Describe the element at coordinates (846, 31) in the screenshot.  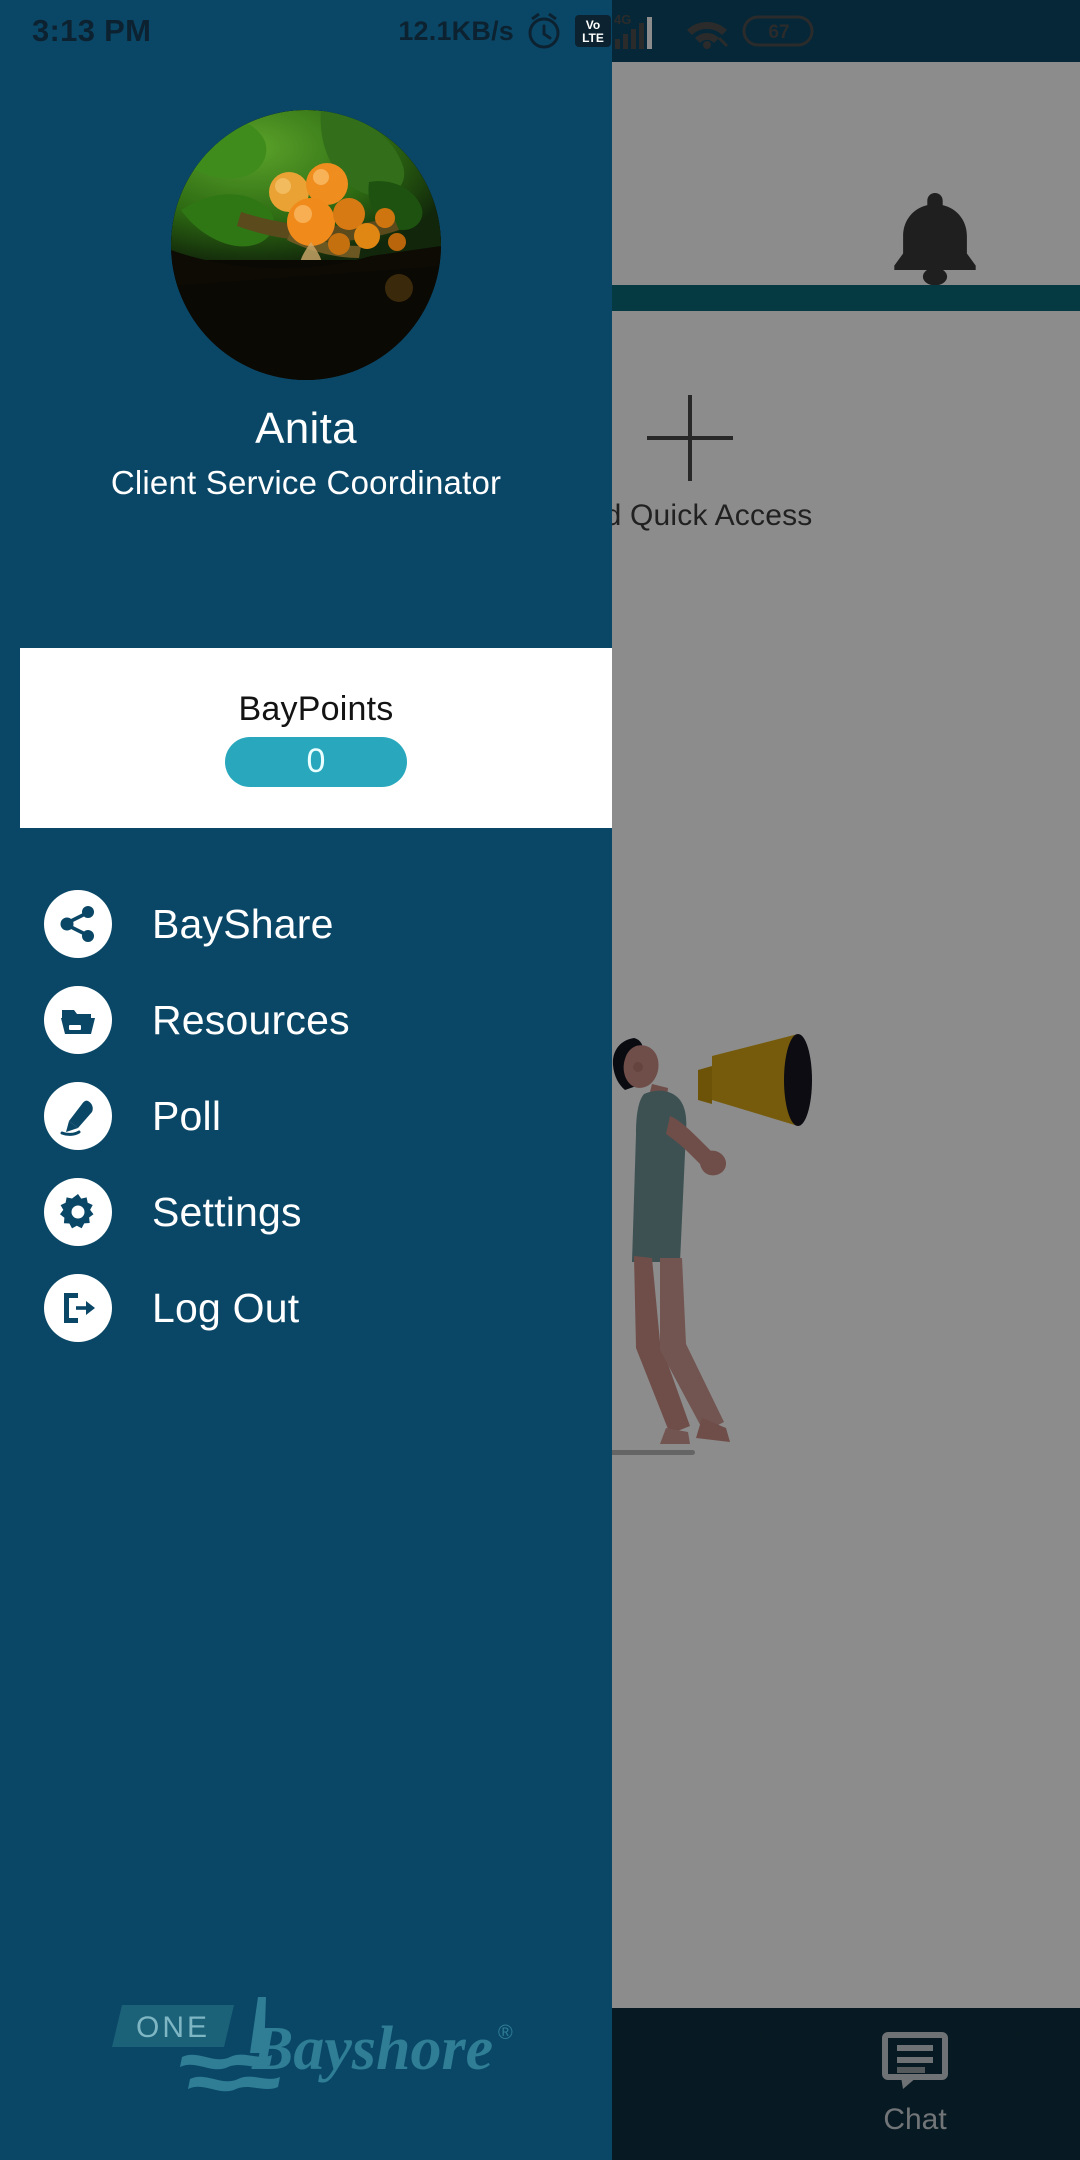
I see `status-bar-icons-overlay: 4G 67` at that location.